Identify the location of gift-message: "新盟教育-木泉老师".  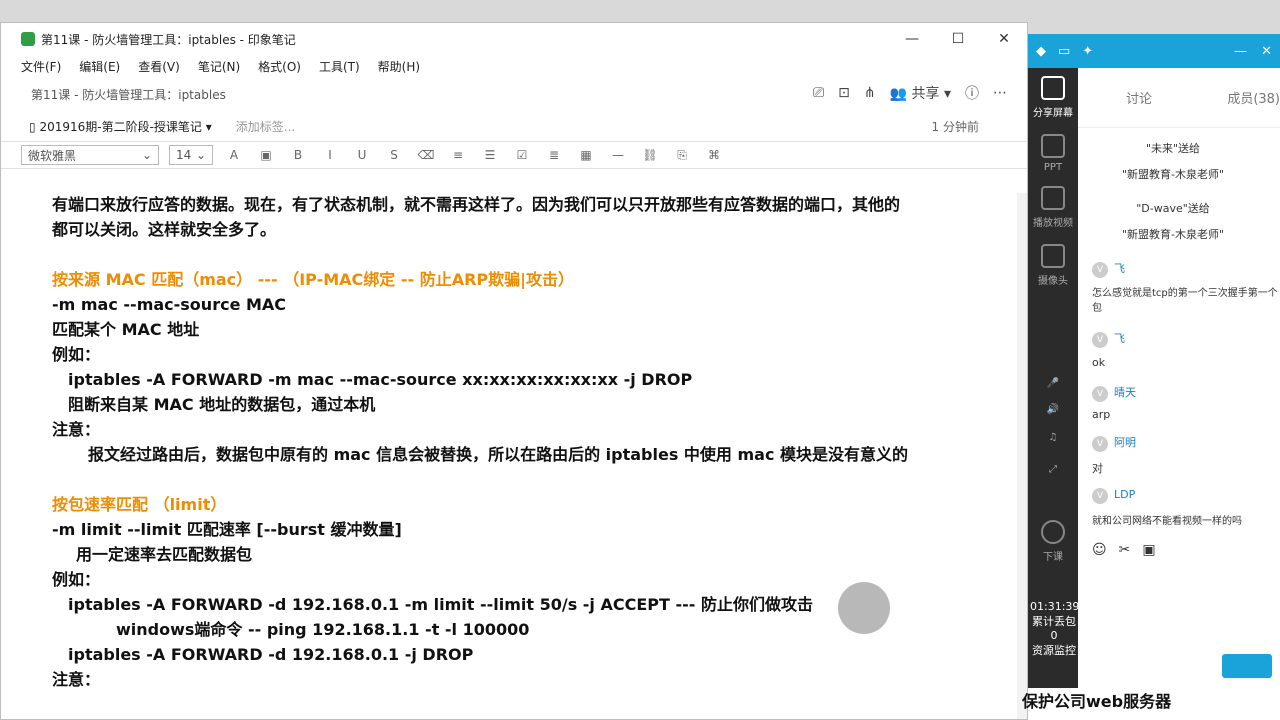
(1173, 234).